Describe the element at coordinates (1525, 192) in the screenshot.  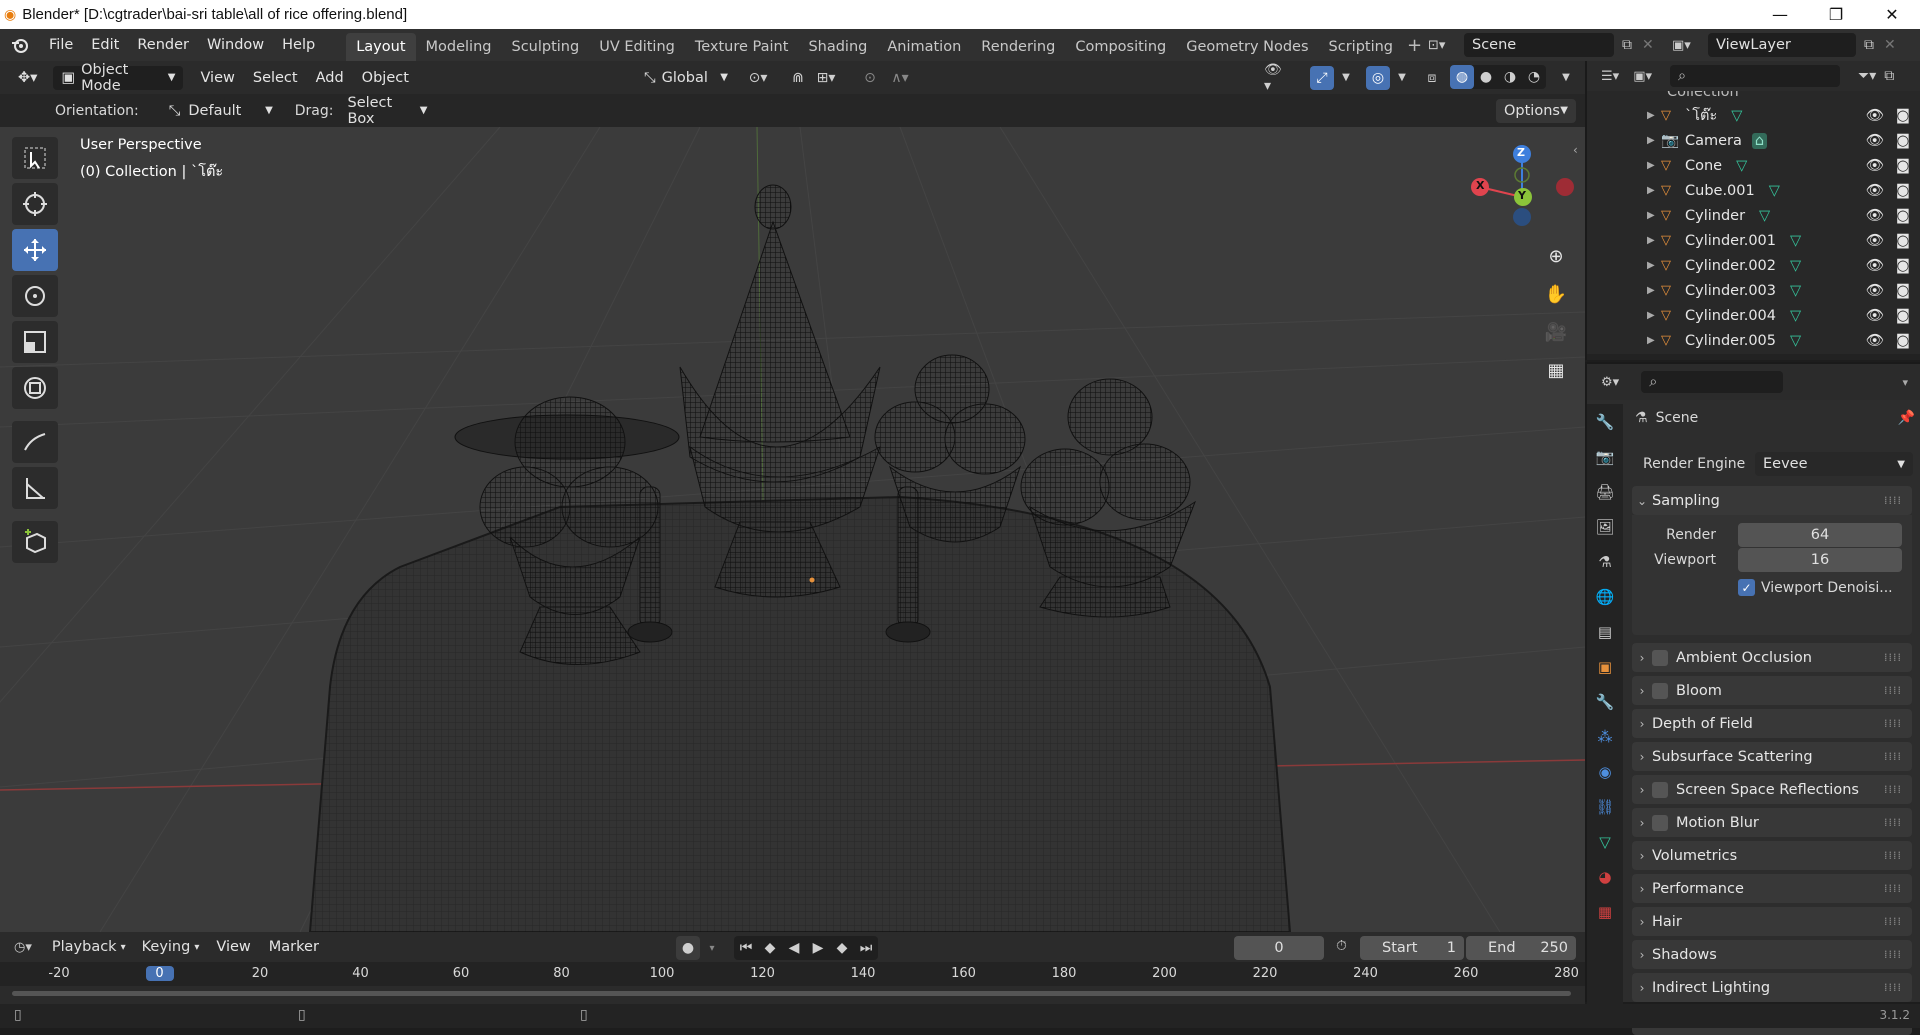
I see `navigation-gizmo: Z X Y` at that location.